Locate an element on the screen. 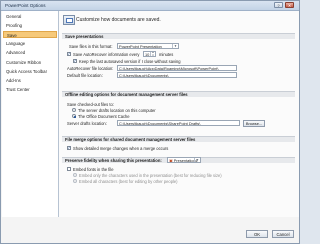 This screenshot has width=320, height=244. save-format-value: PowerPoint Presentation is located at coordinates (140, 46).